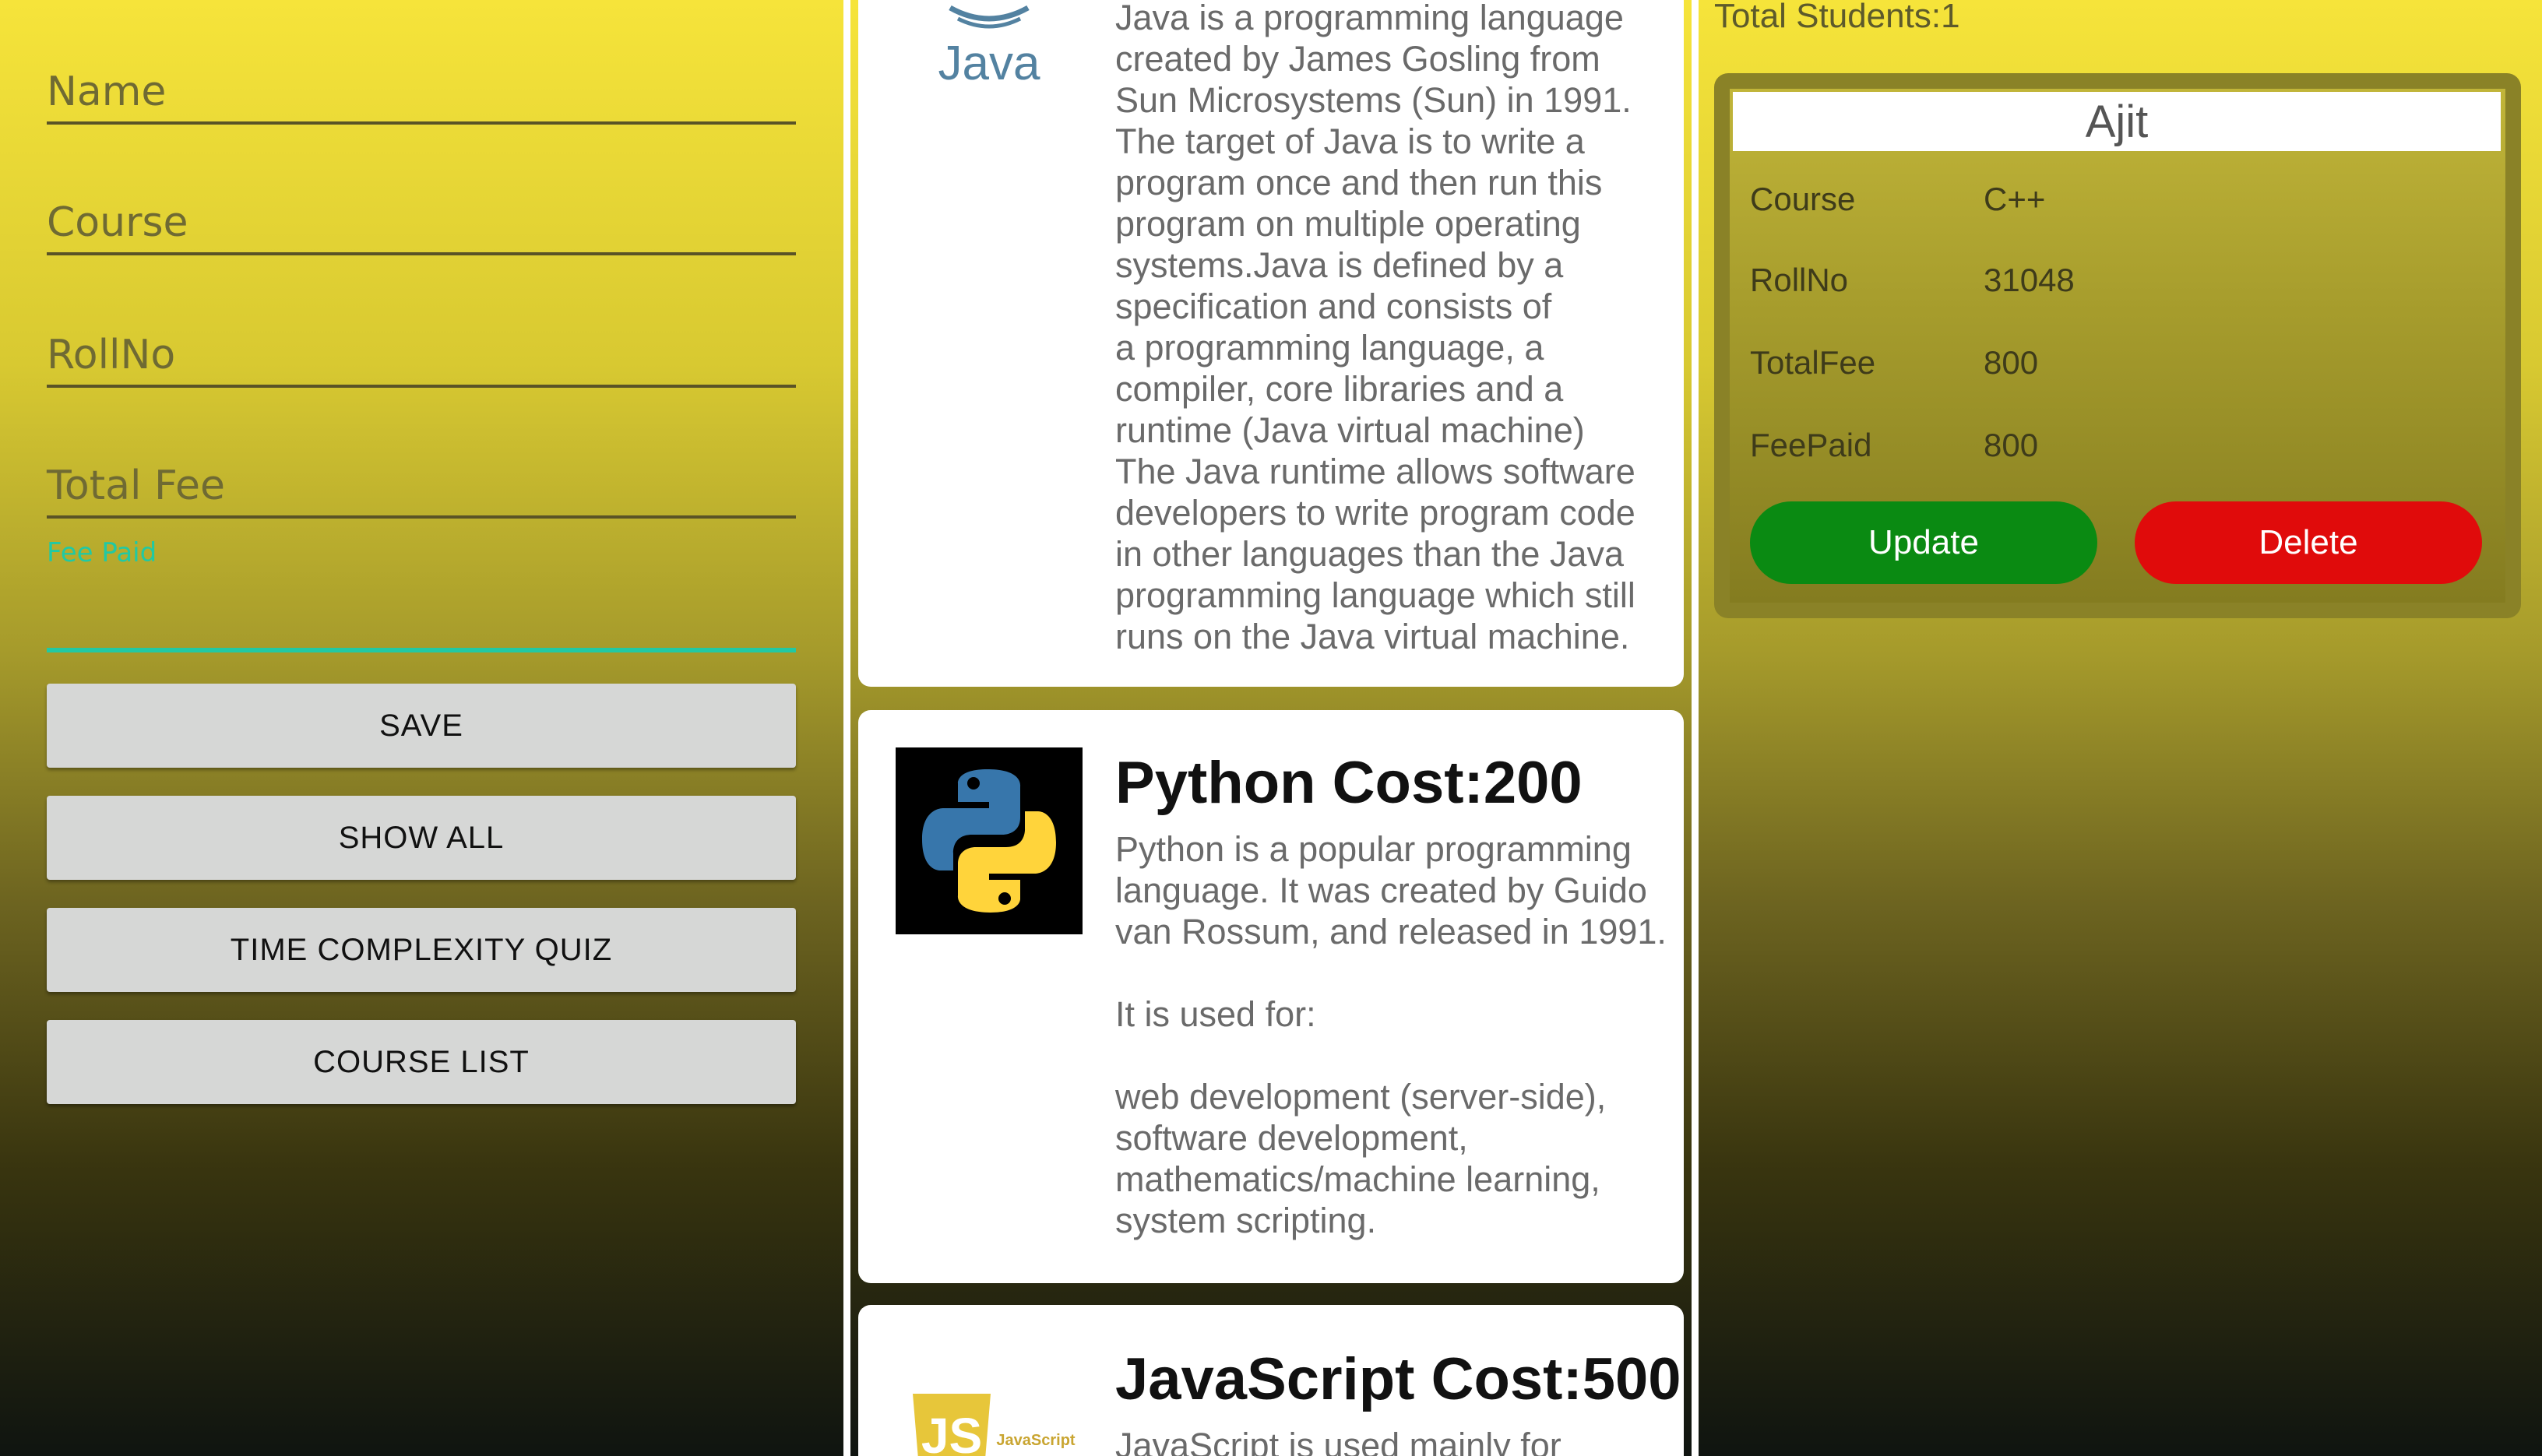 Image resolution: width=2542 pixels, height=1456 pixels. I want to click on course-list-button: COURSE LIST, so click(421, 1062).